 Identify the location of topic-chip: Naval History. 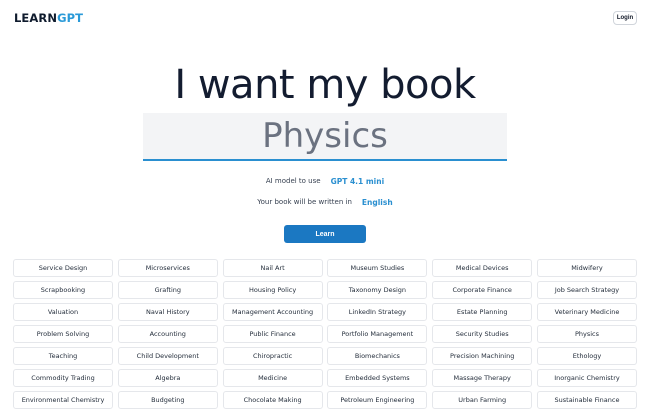
(167, 312).